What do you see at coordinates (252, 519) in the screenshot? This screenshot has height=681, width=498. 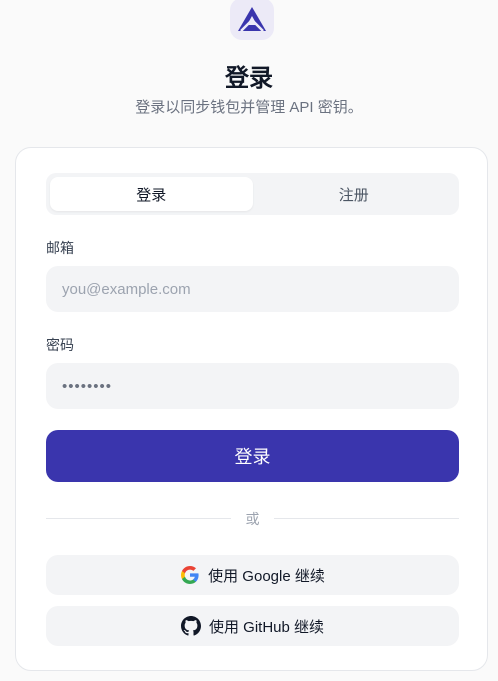 I see `divider-label: 或` at bounding box center [252, 519].